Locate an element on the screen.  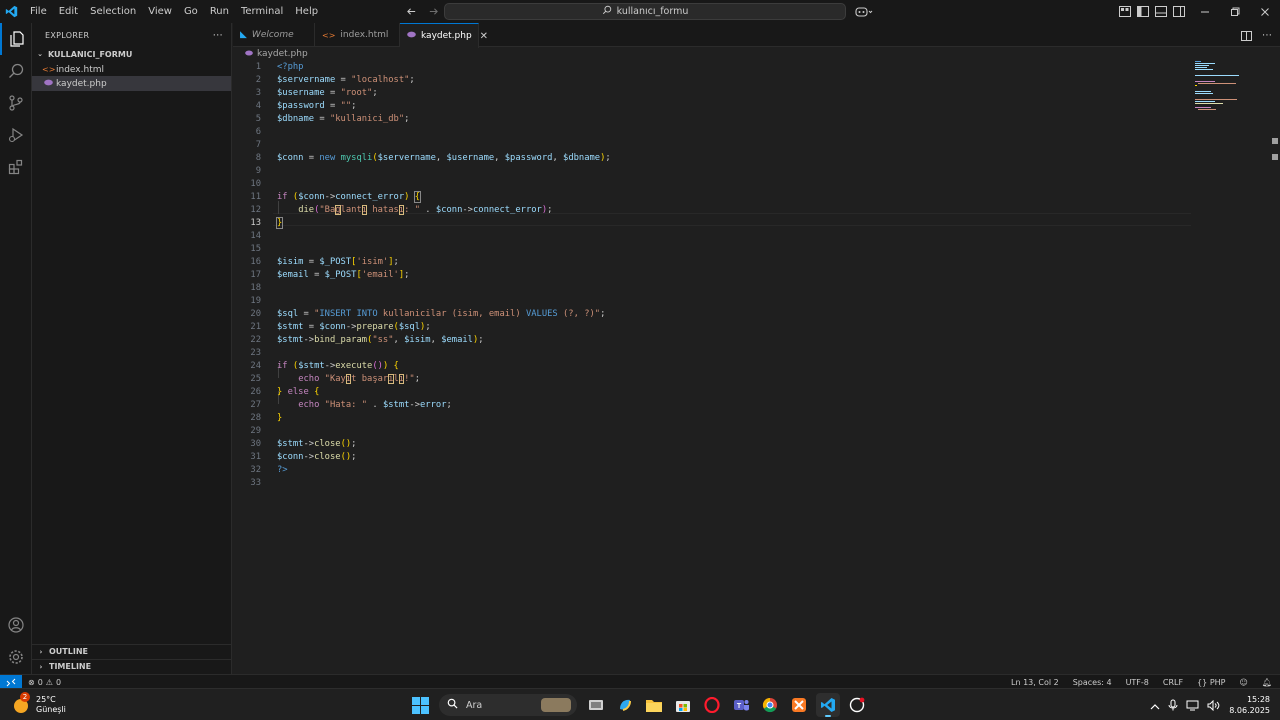
remote-indicator-icon is located at coordinates (11, 682).